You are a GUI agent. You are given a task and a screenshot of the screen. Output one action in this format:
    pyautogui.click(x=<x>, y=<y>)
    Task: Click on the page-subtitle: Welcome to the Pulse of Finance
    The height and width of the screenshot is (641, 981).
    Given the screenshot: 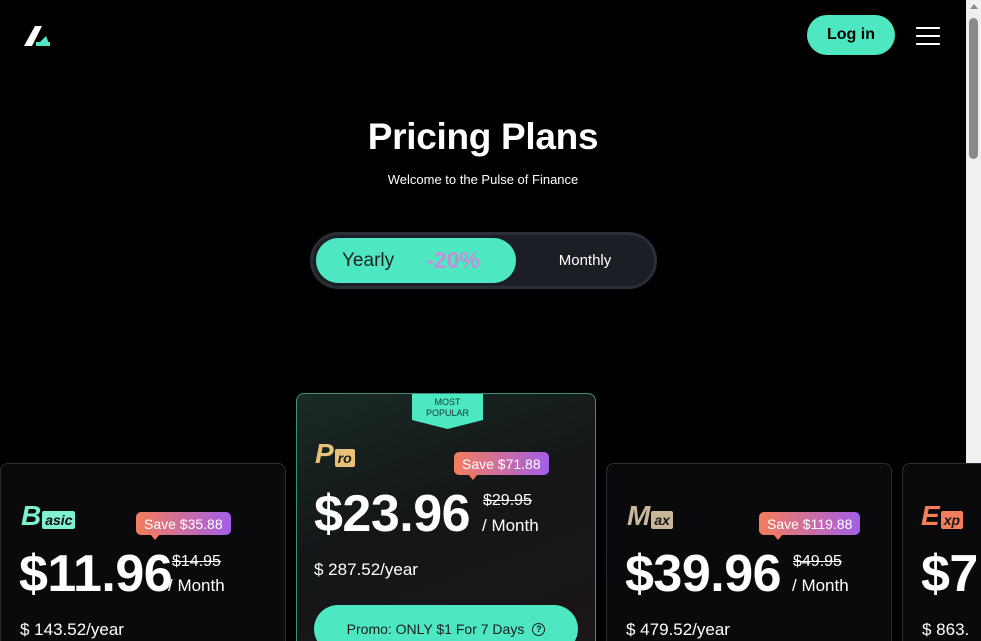 What is the action you would take?
    pyautogui.click(x=483, y=179)
    